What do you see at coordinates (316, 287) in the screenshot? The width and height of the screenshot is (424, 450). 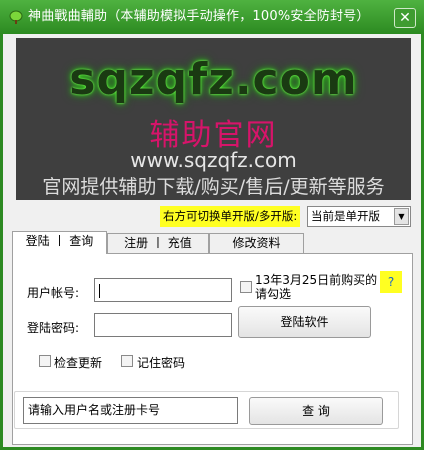 I see `purchase-before-label: 13年3月25日前购买的请勾选` at bounding box center [316, 287].